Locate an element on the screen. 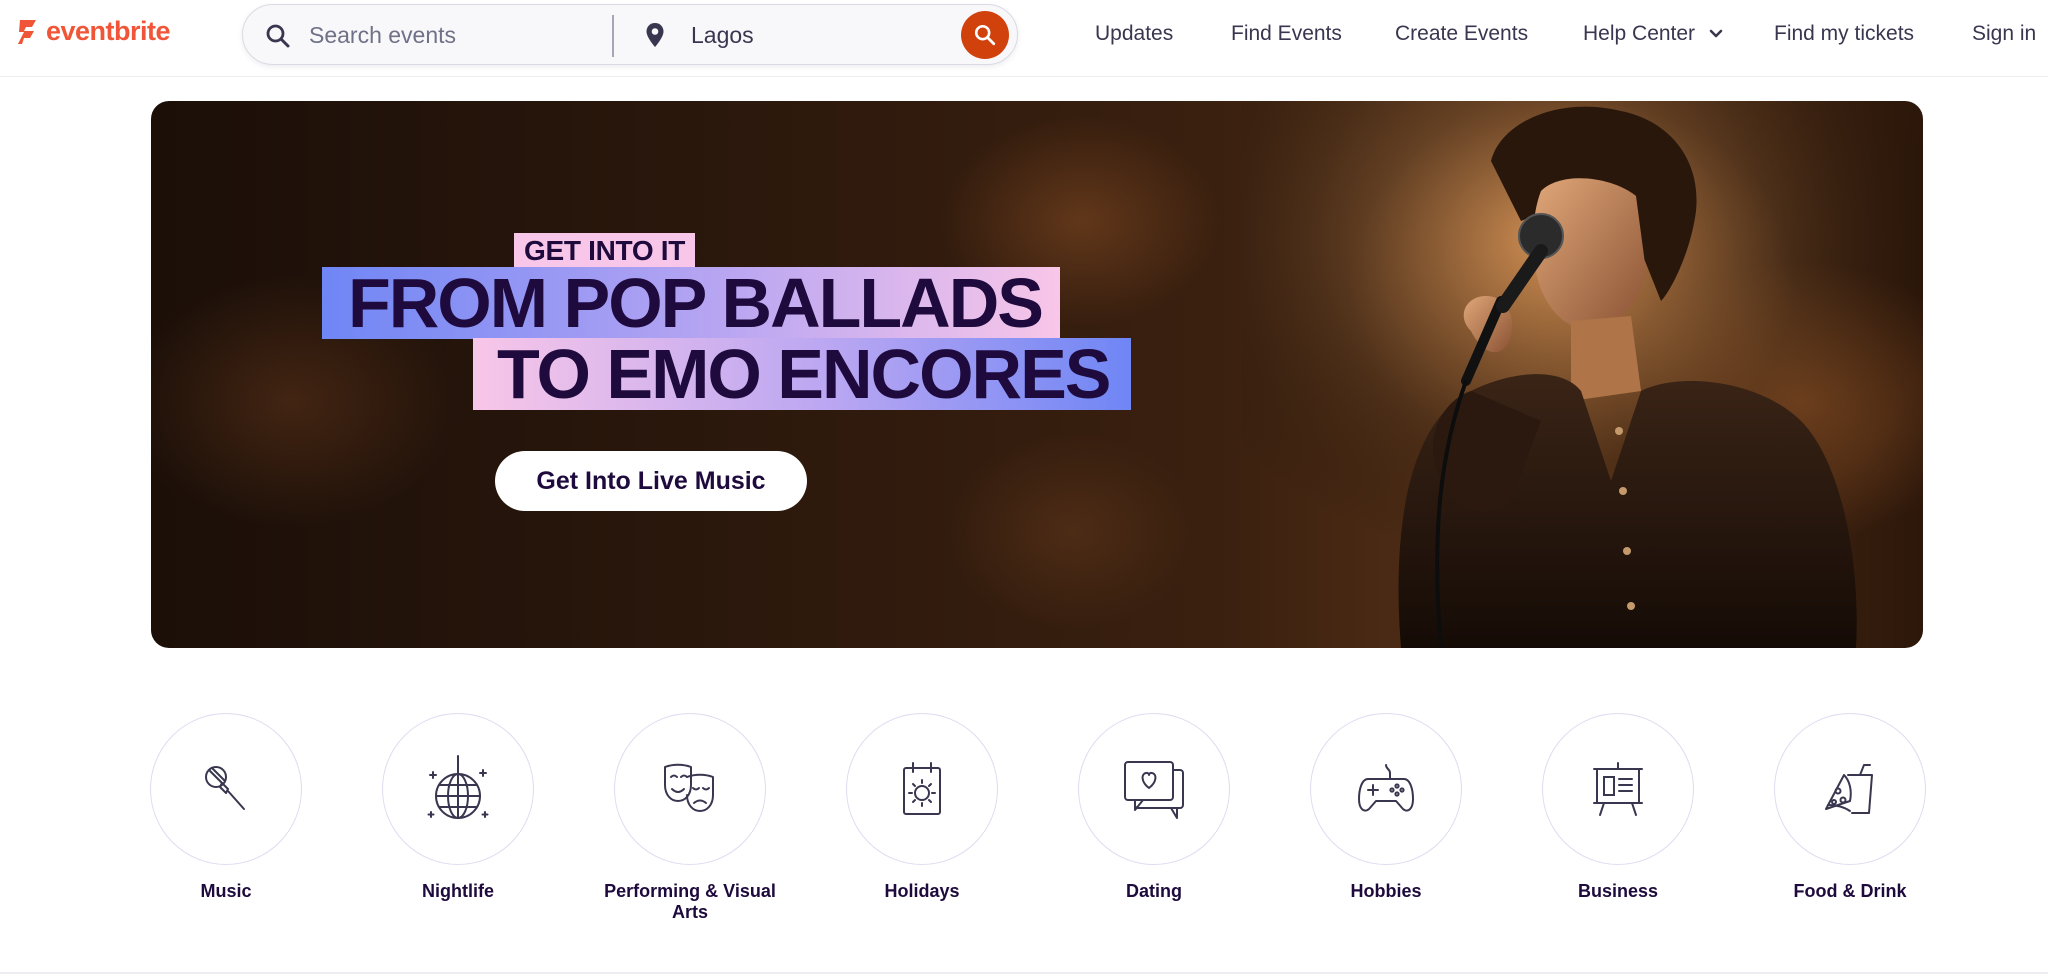 This screenshot has width=2048, height=977. category-label: Holidays is located at coordinates (922, 891).